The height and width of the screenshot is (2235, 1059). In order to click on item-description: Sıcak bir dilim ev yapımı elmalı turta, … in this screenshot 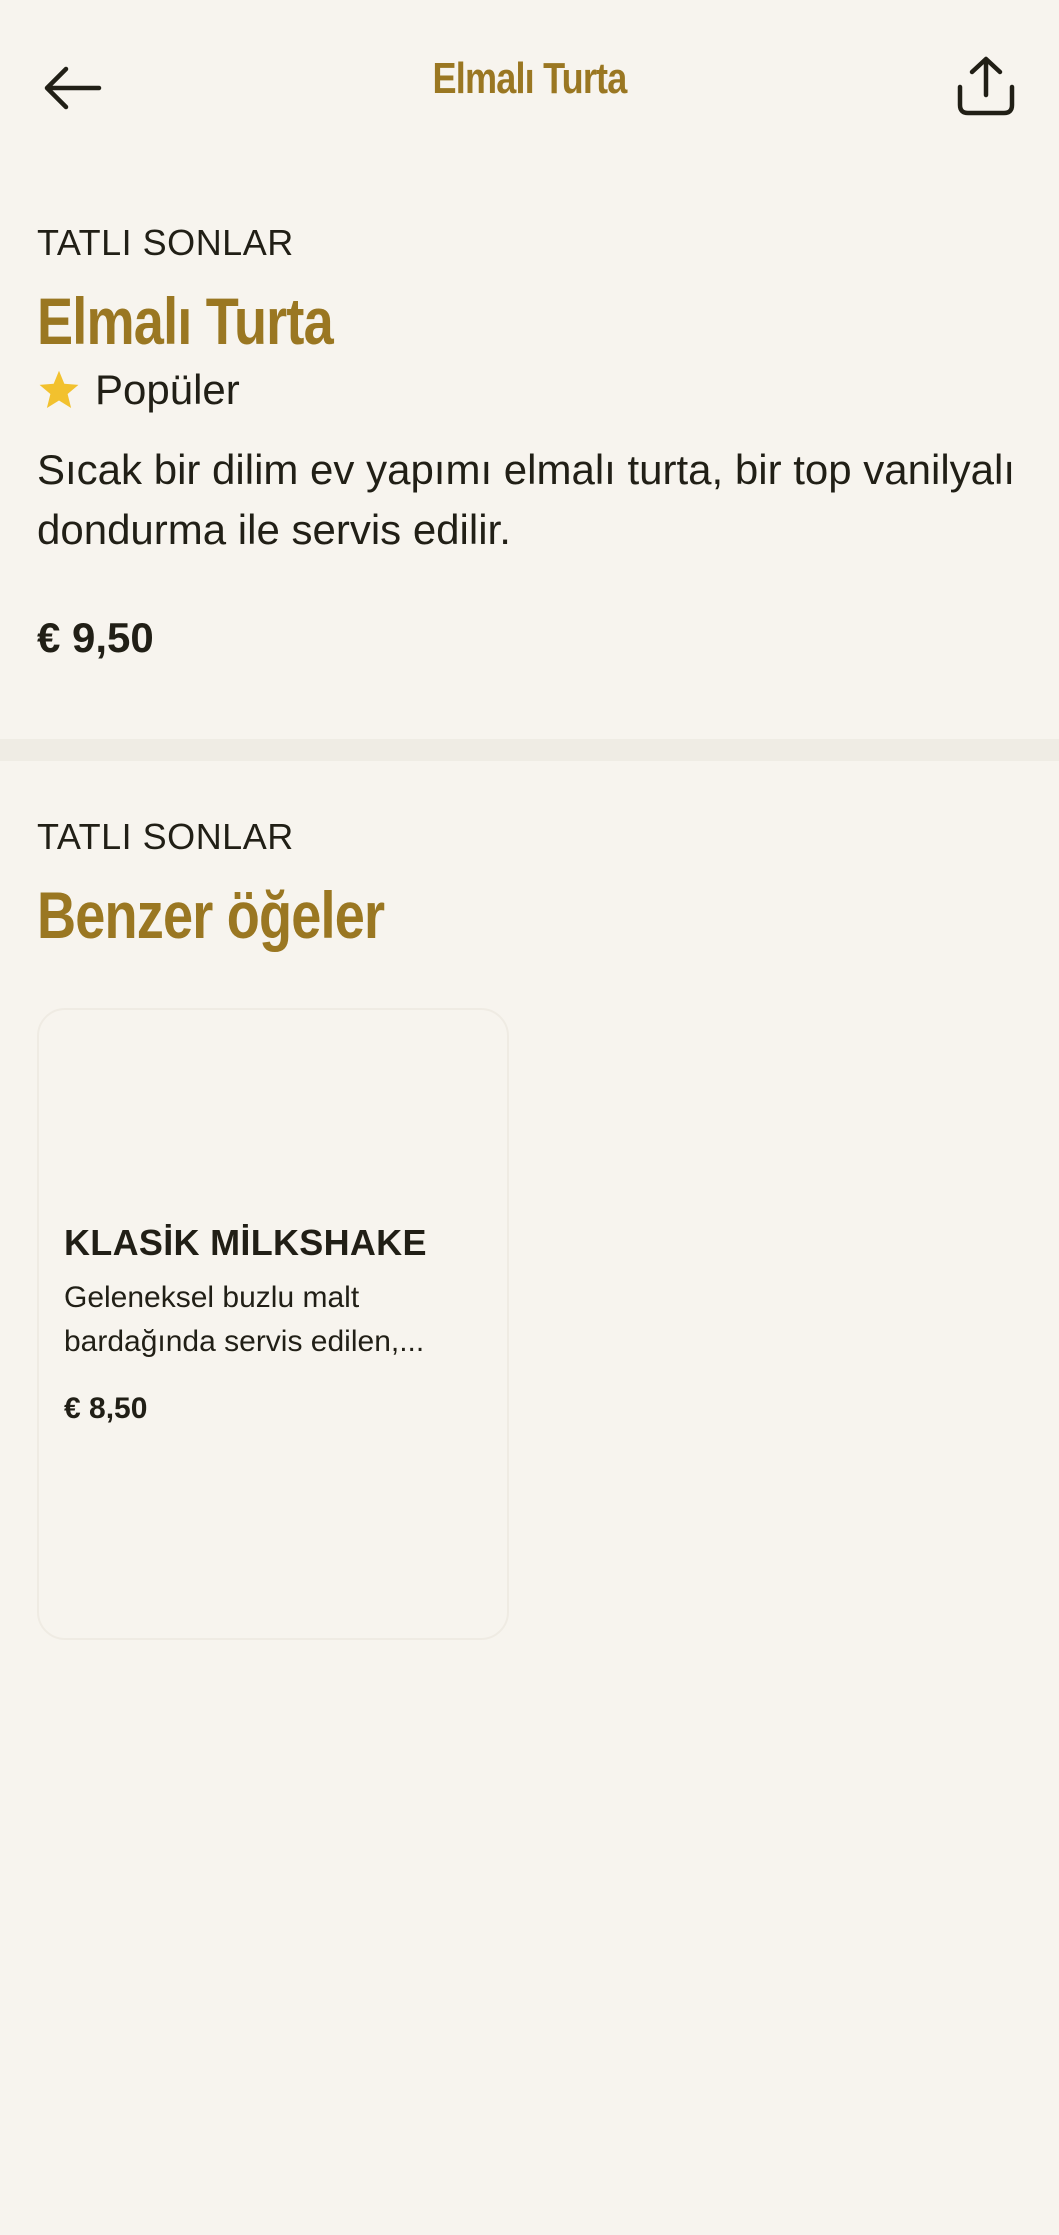, I will do `click(526, 499)`.